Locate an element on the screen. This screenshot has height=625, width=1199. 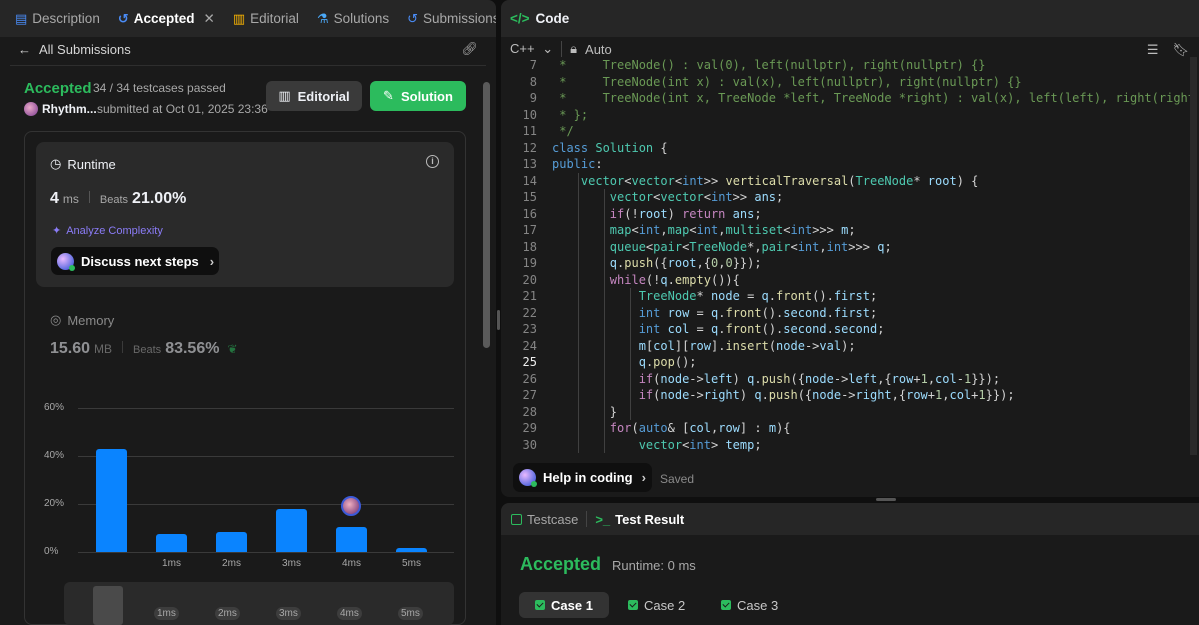
tab-editorial: ▥ Editorial is located at coordinates (266, 18).